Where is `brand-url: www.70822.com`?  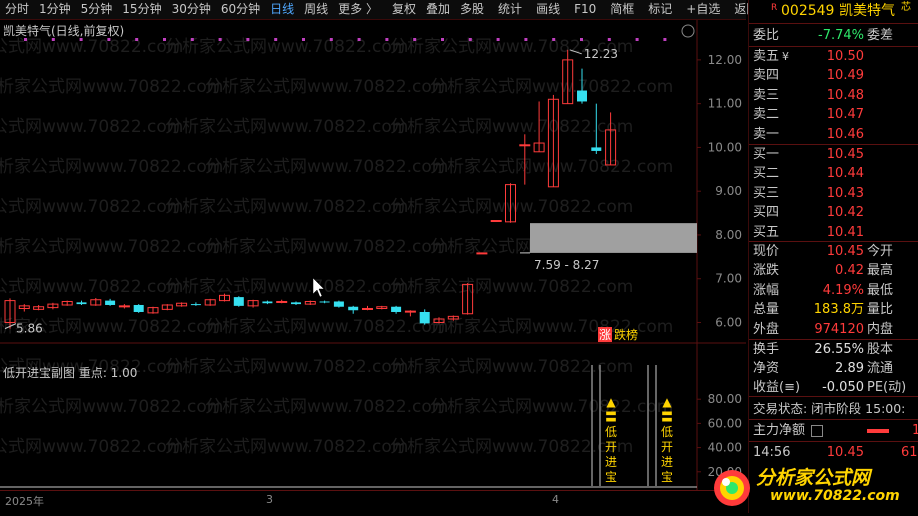 brand-url: www.70822.com is located at coordinates (835, 496).